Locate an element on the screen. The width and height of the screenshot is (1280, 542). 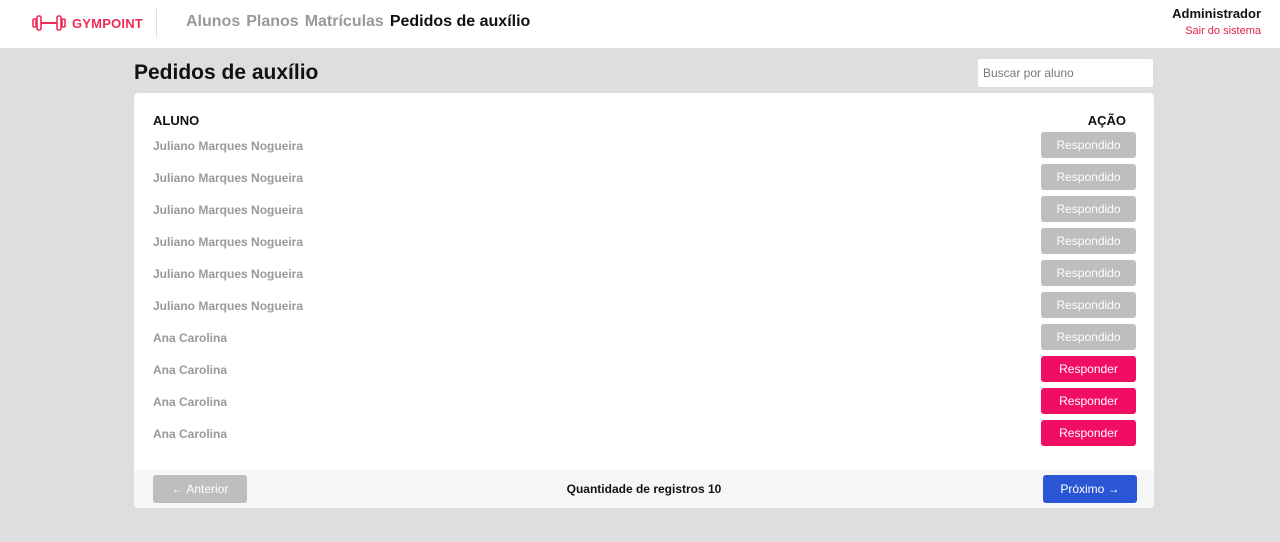
search-input is located at coordinates (1065, 73).